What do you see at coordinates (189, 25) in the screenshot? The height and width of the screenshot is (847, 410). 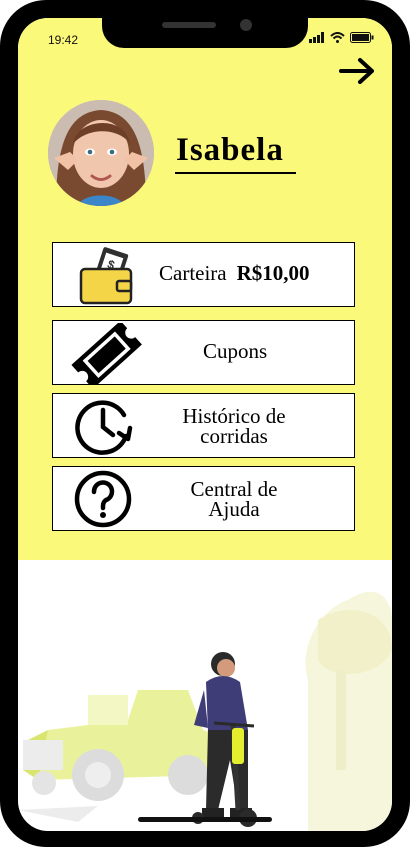 I see `speaker` at bounding box center [189, 25].